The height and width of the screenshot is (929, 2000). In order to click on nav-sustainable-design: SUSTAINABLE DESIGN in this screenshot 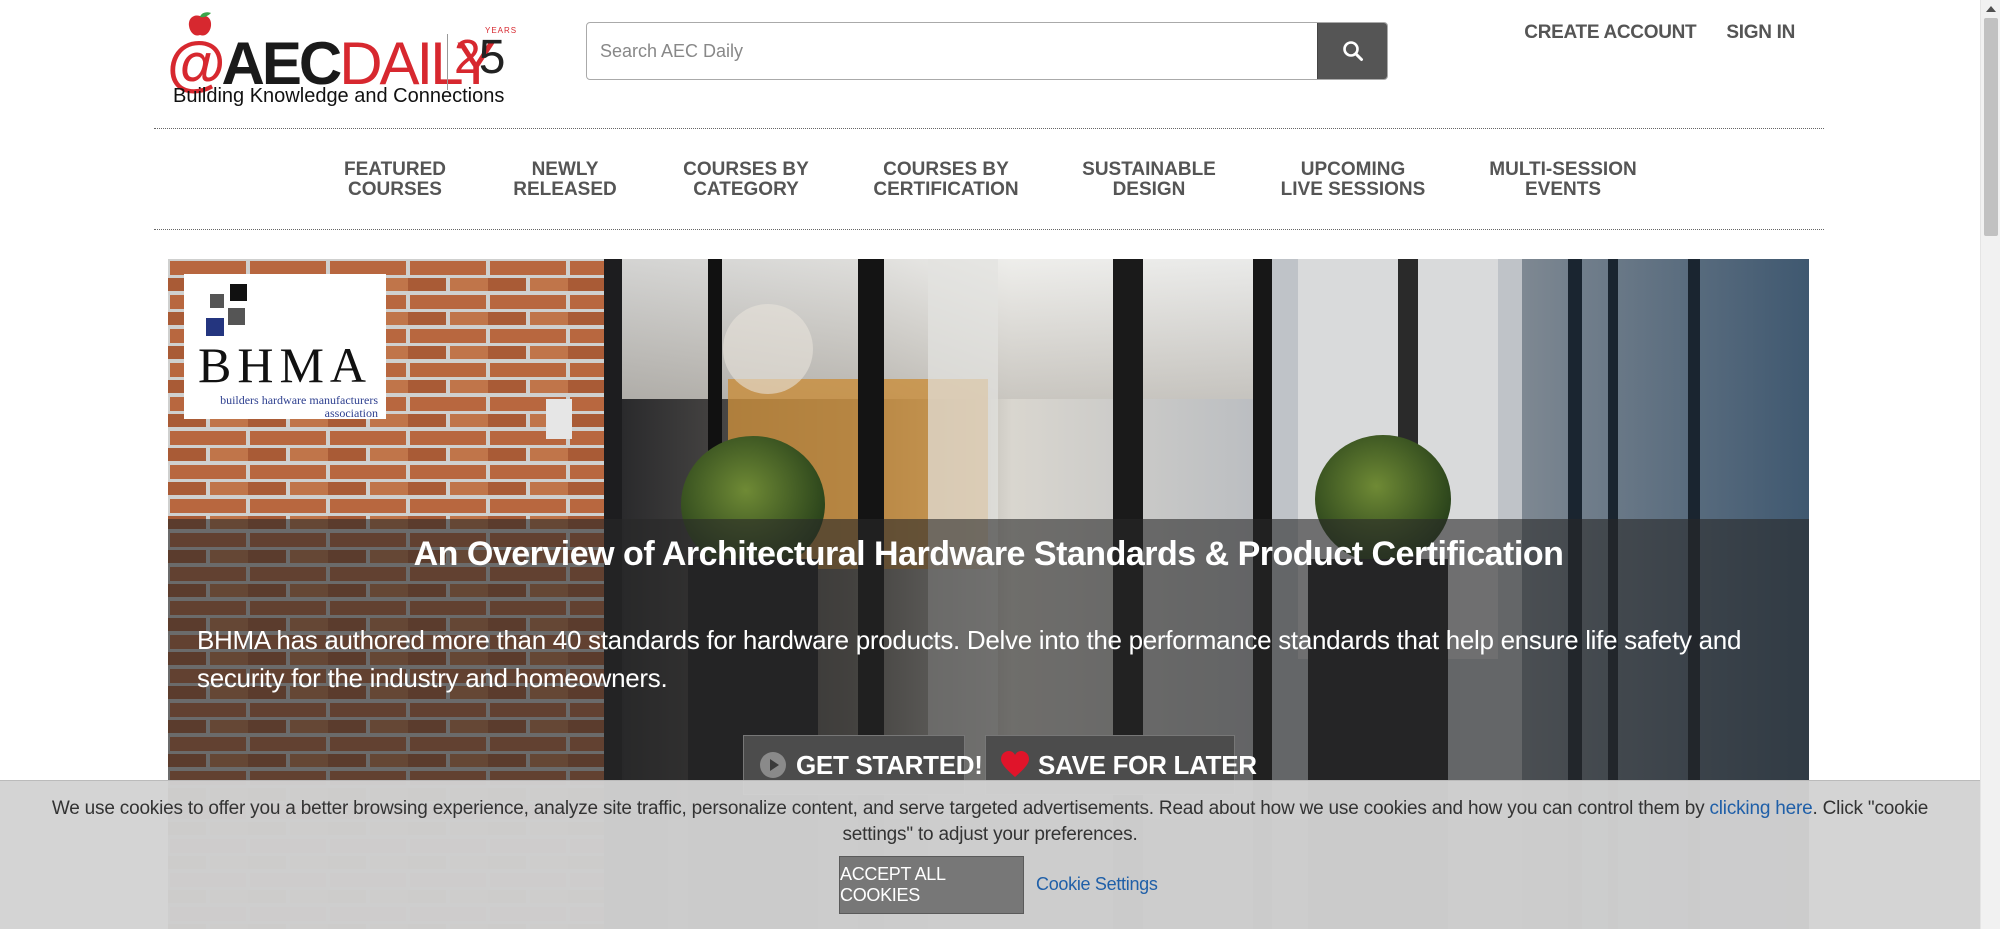, I will do `click(1149, 180)`.